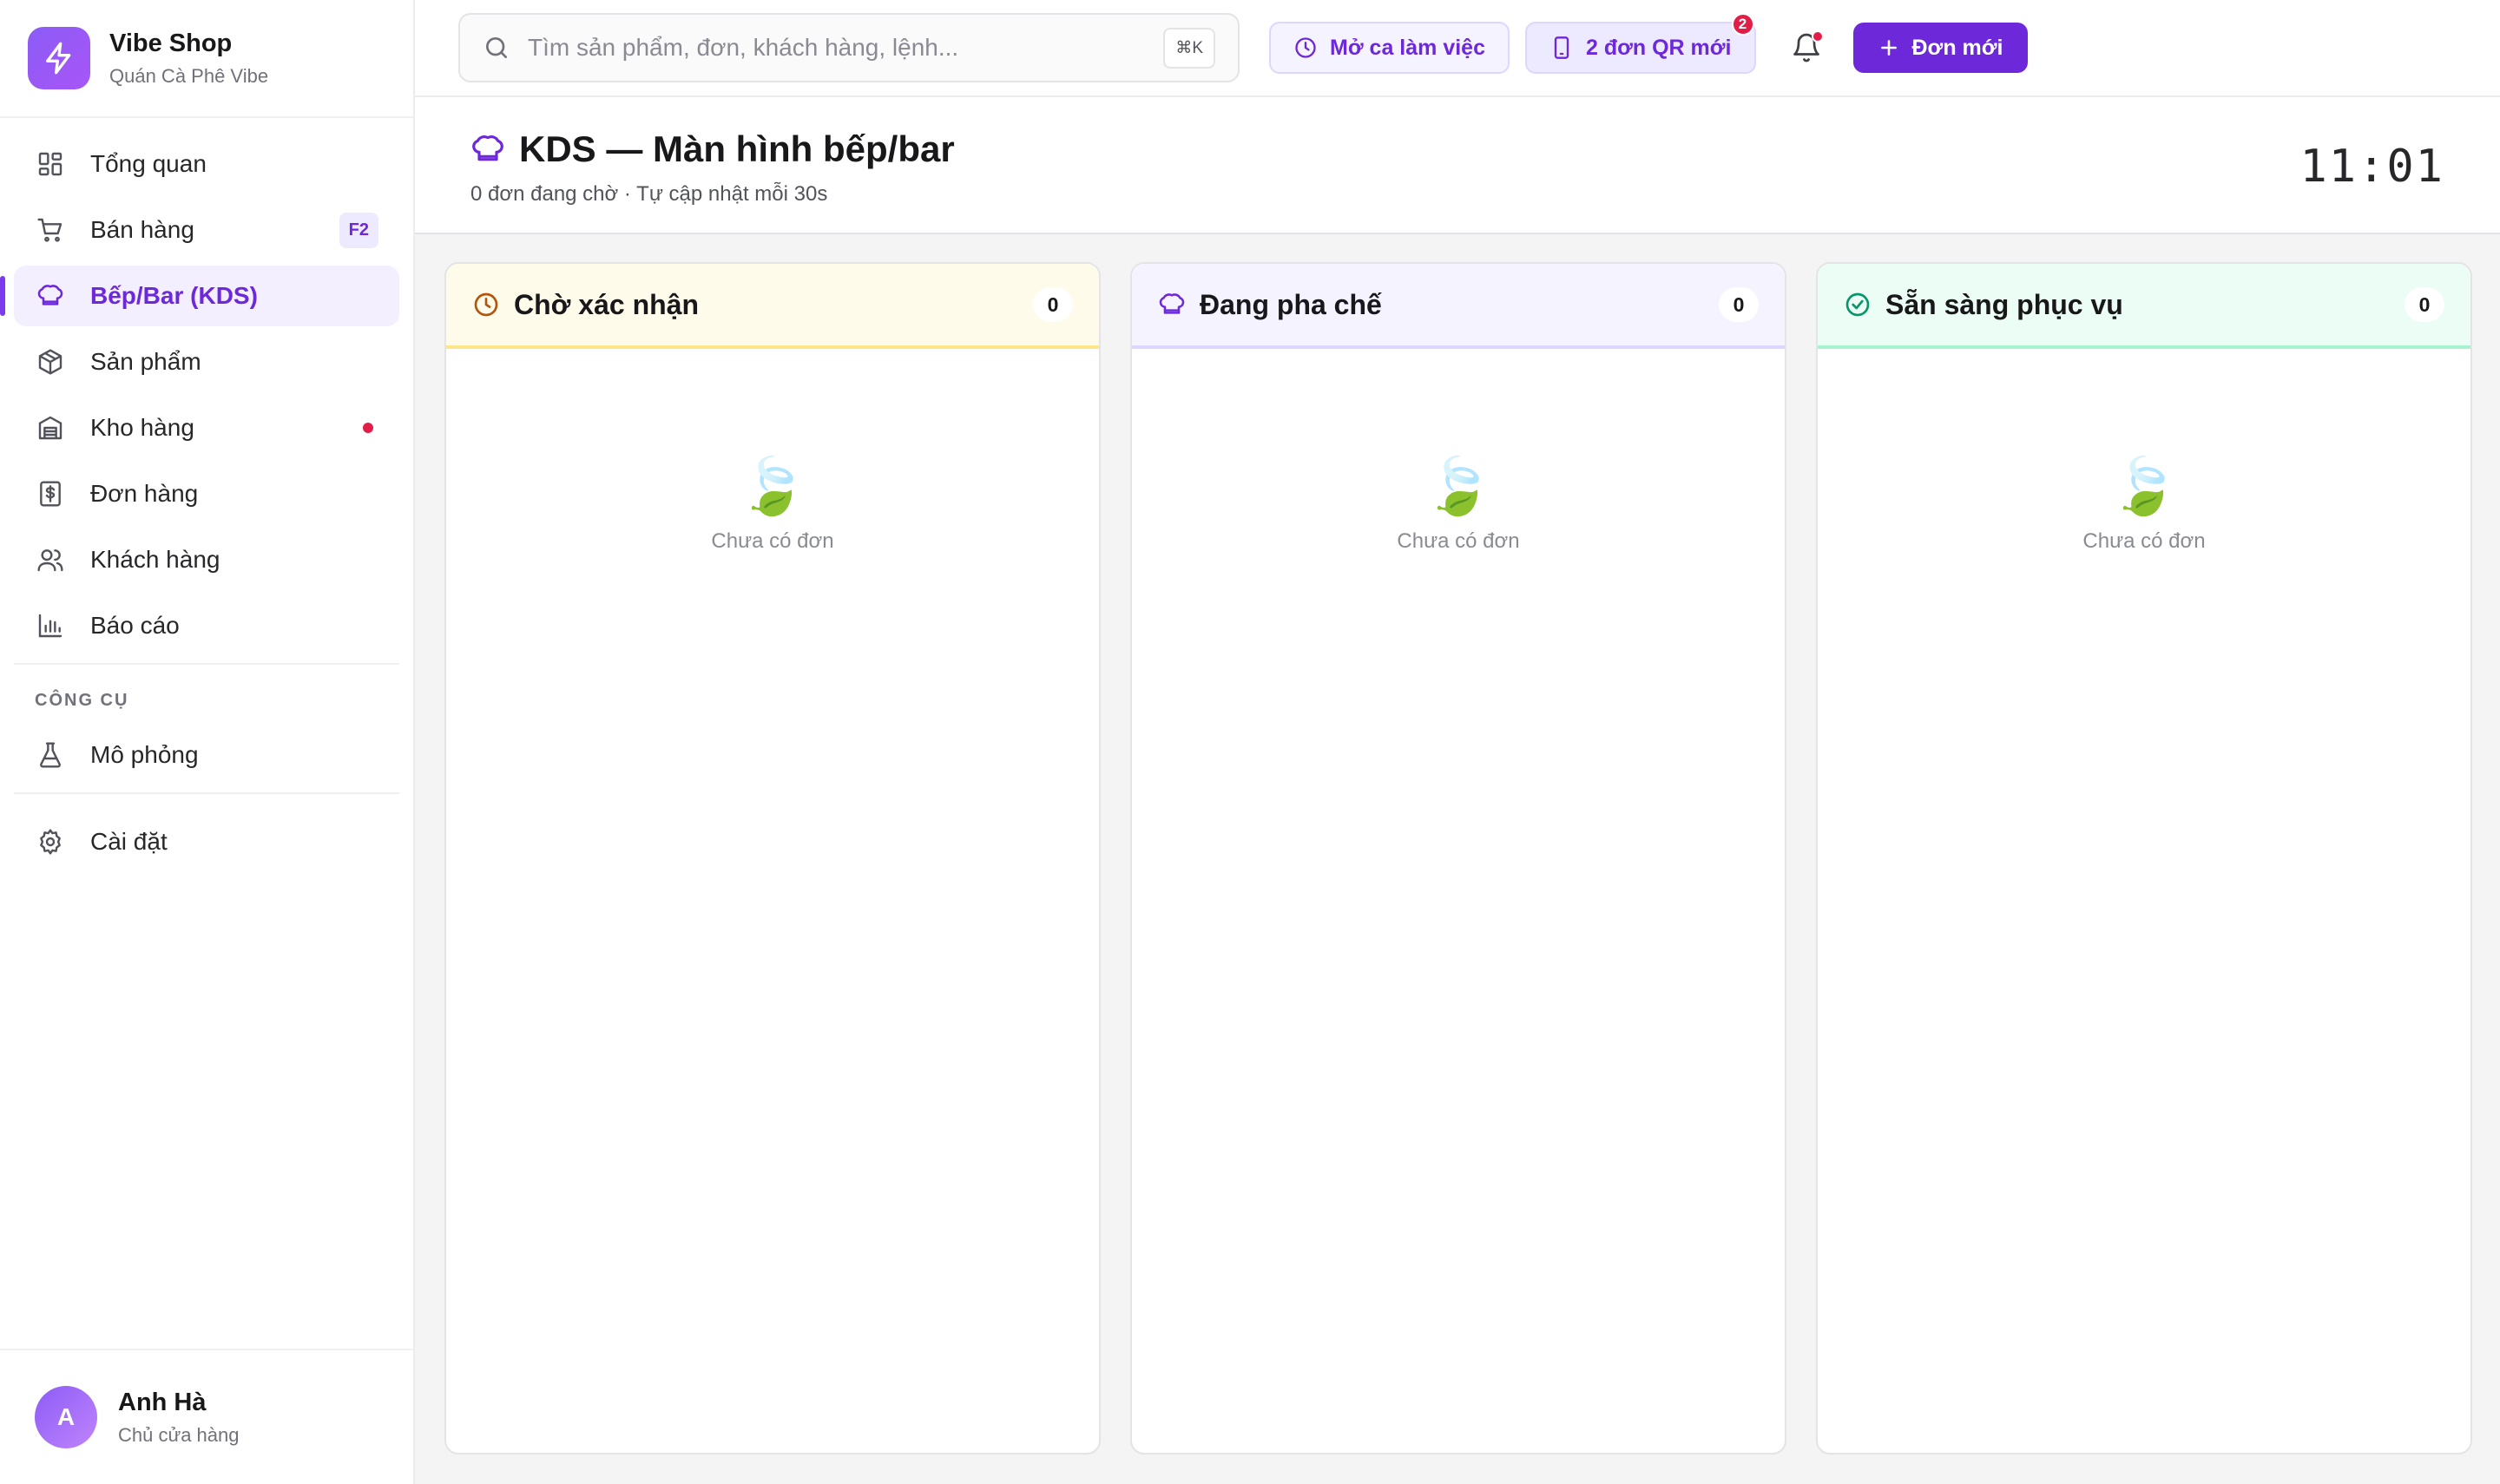 This screenshot has height=1484, width=2500. What do you see at coordinates (206, 626) in the screenshot?
I see `sidebar-item-reports: Báo cáo` at bounding box center [206, 626].